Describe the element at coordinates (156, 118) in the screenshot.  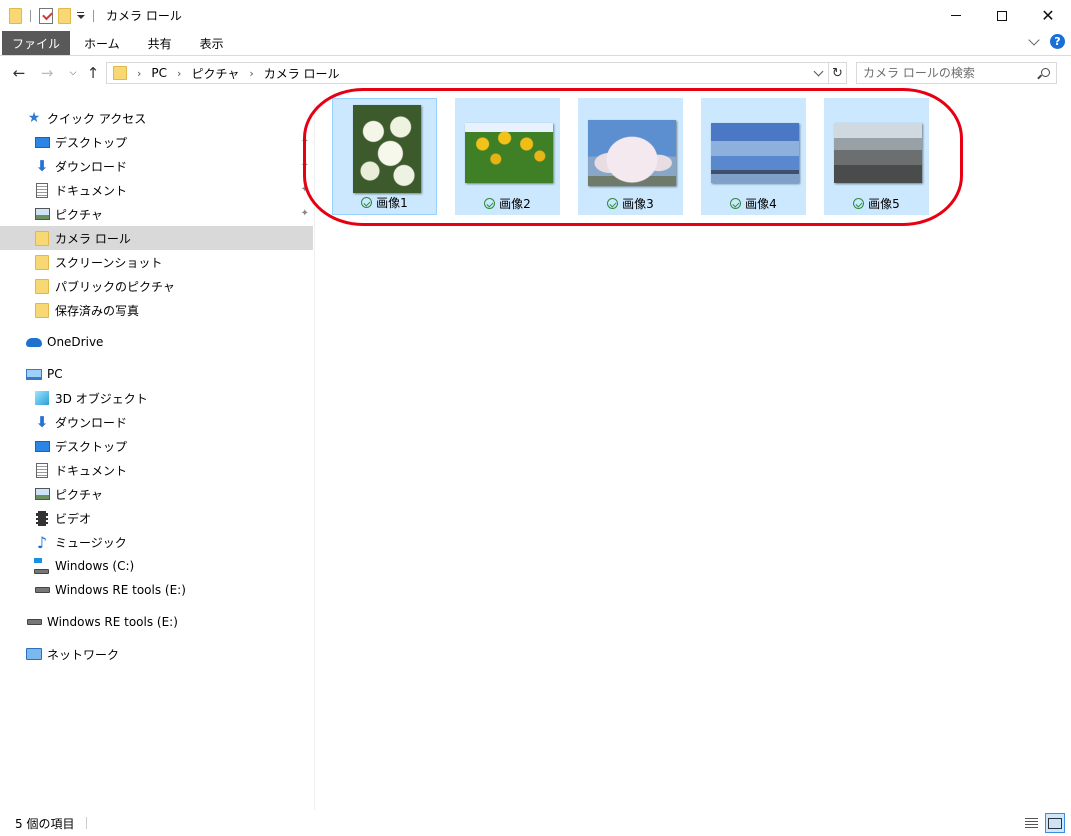
I see `nav-quick-access: ★ クイック アクセス` at that location.